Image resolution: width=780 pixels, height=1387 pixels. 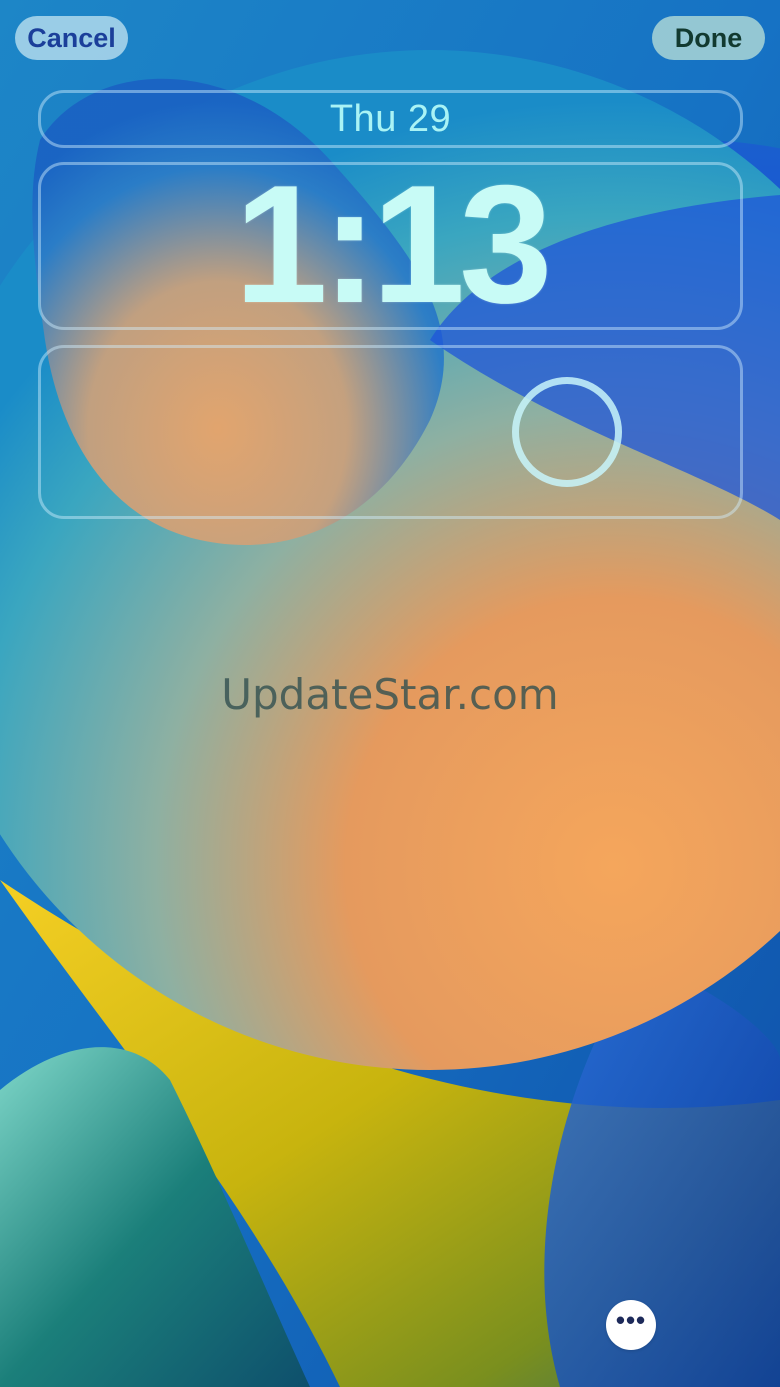 What do you see at coordinates (390, 694) in the screenshot?
I see `watermark: UpdateStar.com` at bounding box center [390, 694].